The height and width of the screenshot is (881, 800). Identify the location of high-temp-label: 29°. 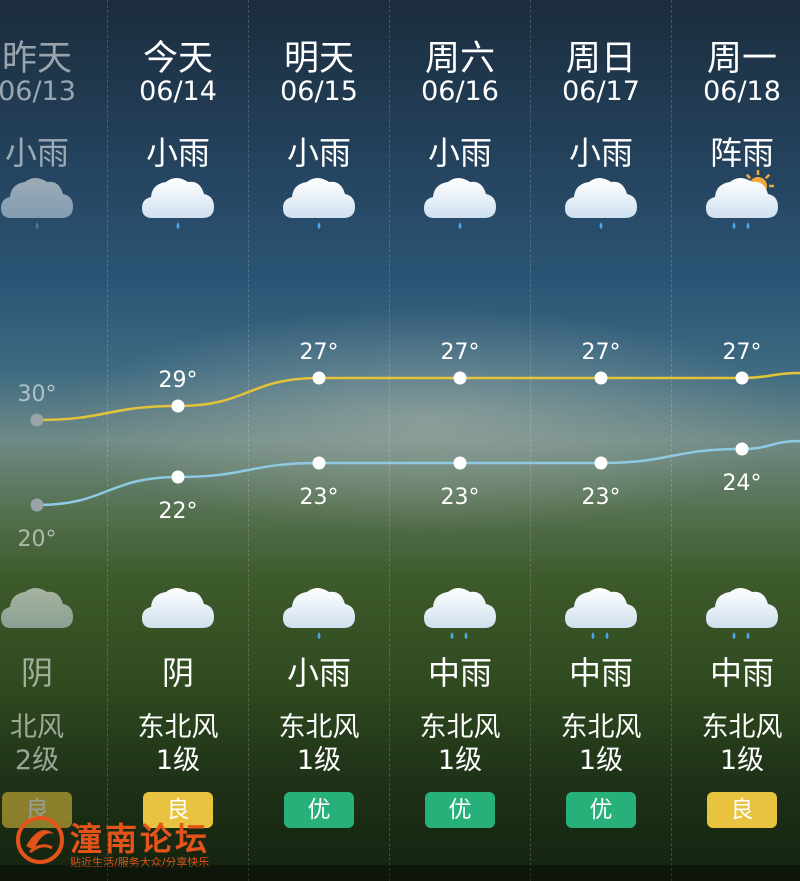
(178, 380).